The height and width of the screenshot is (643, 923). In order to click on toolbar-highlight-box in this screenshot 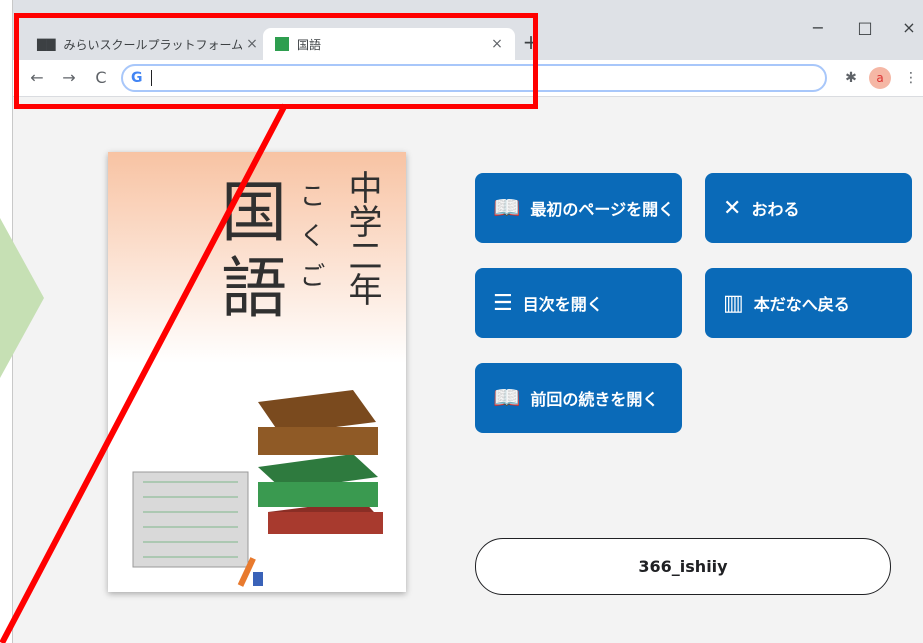, I will do `click(276, 61)`.